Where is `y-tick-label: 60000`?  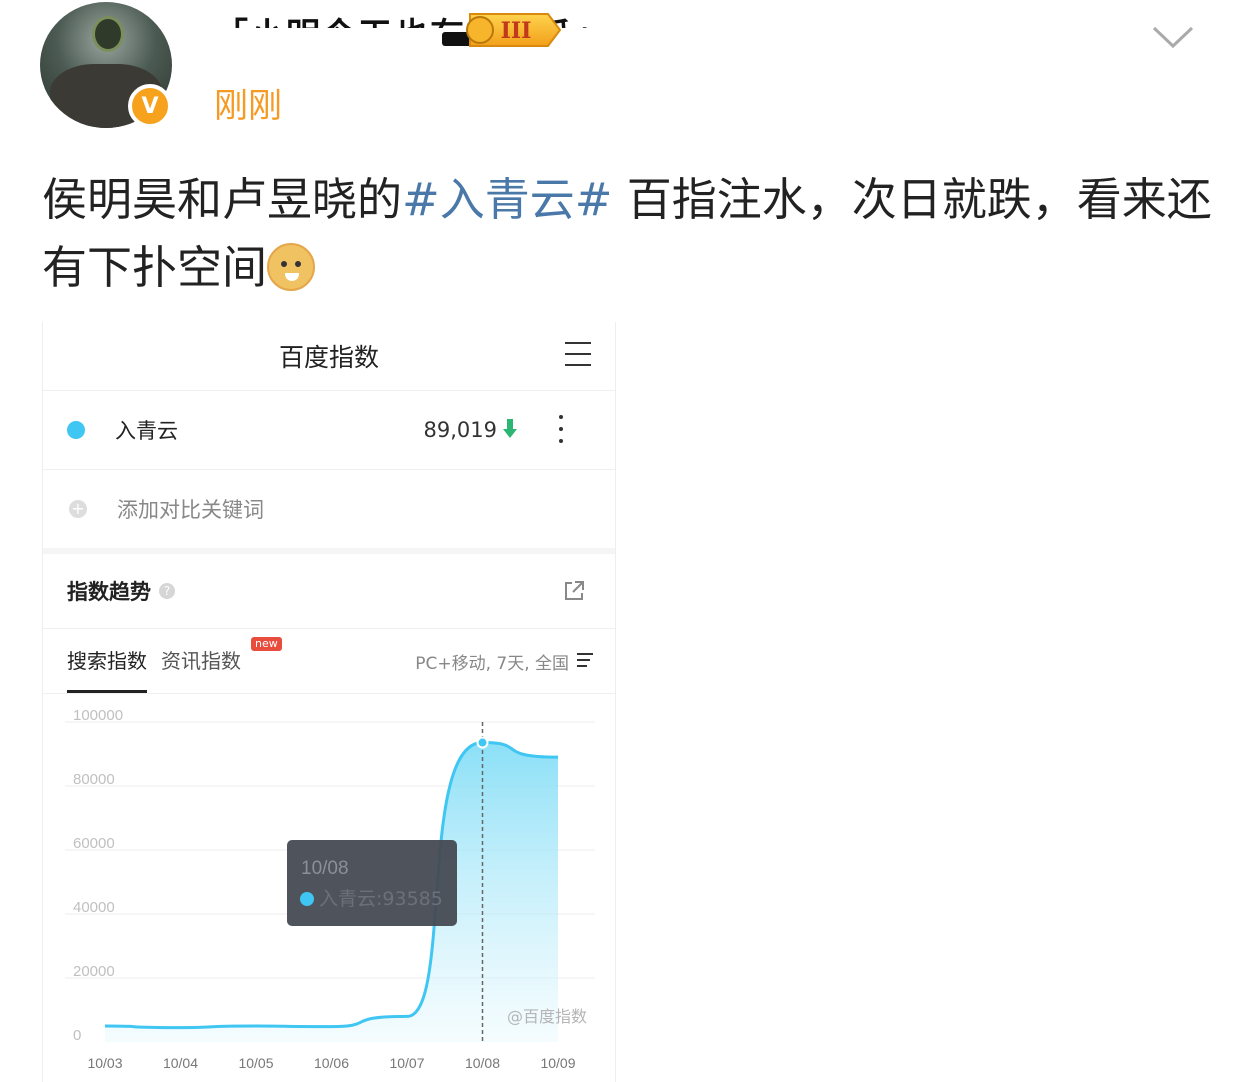
y-tick-label: 60000 is located at coordinates (94, 843).